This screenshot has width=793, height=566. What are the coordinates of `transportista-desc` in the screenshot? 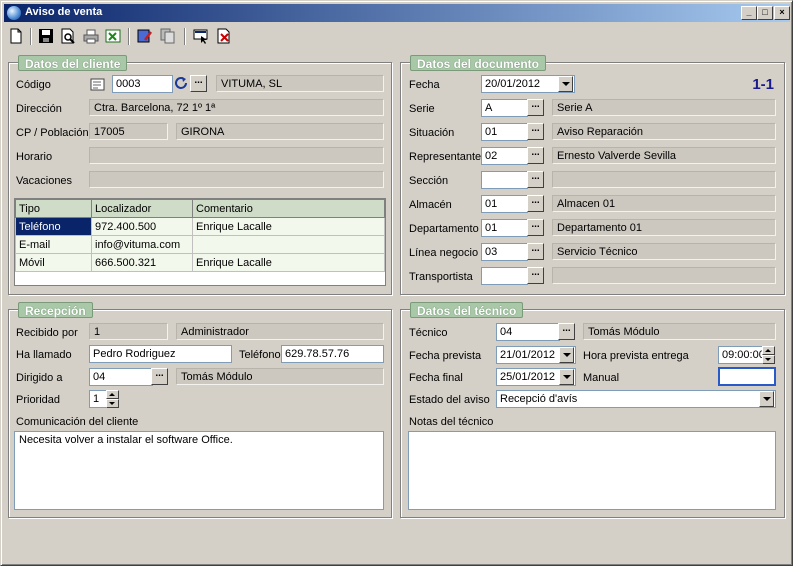 It's located at (664, 275).